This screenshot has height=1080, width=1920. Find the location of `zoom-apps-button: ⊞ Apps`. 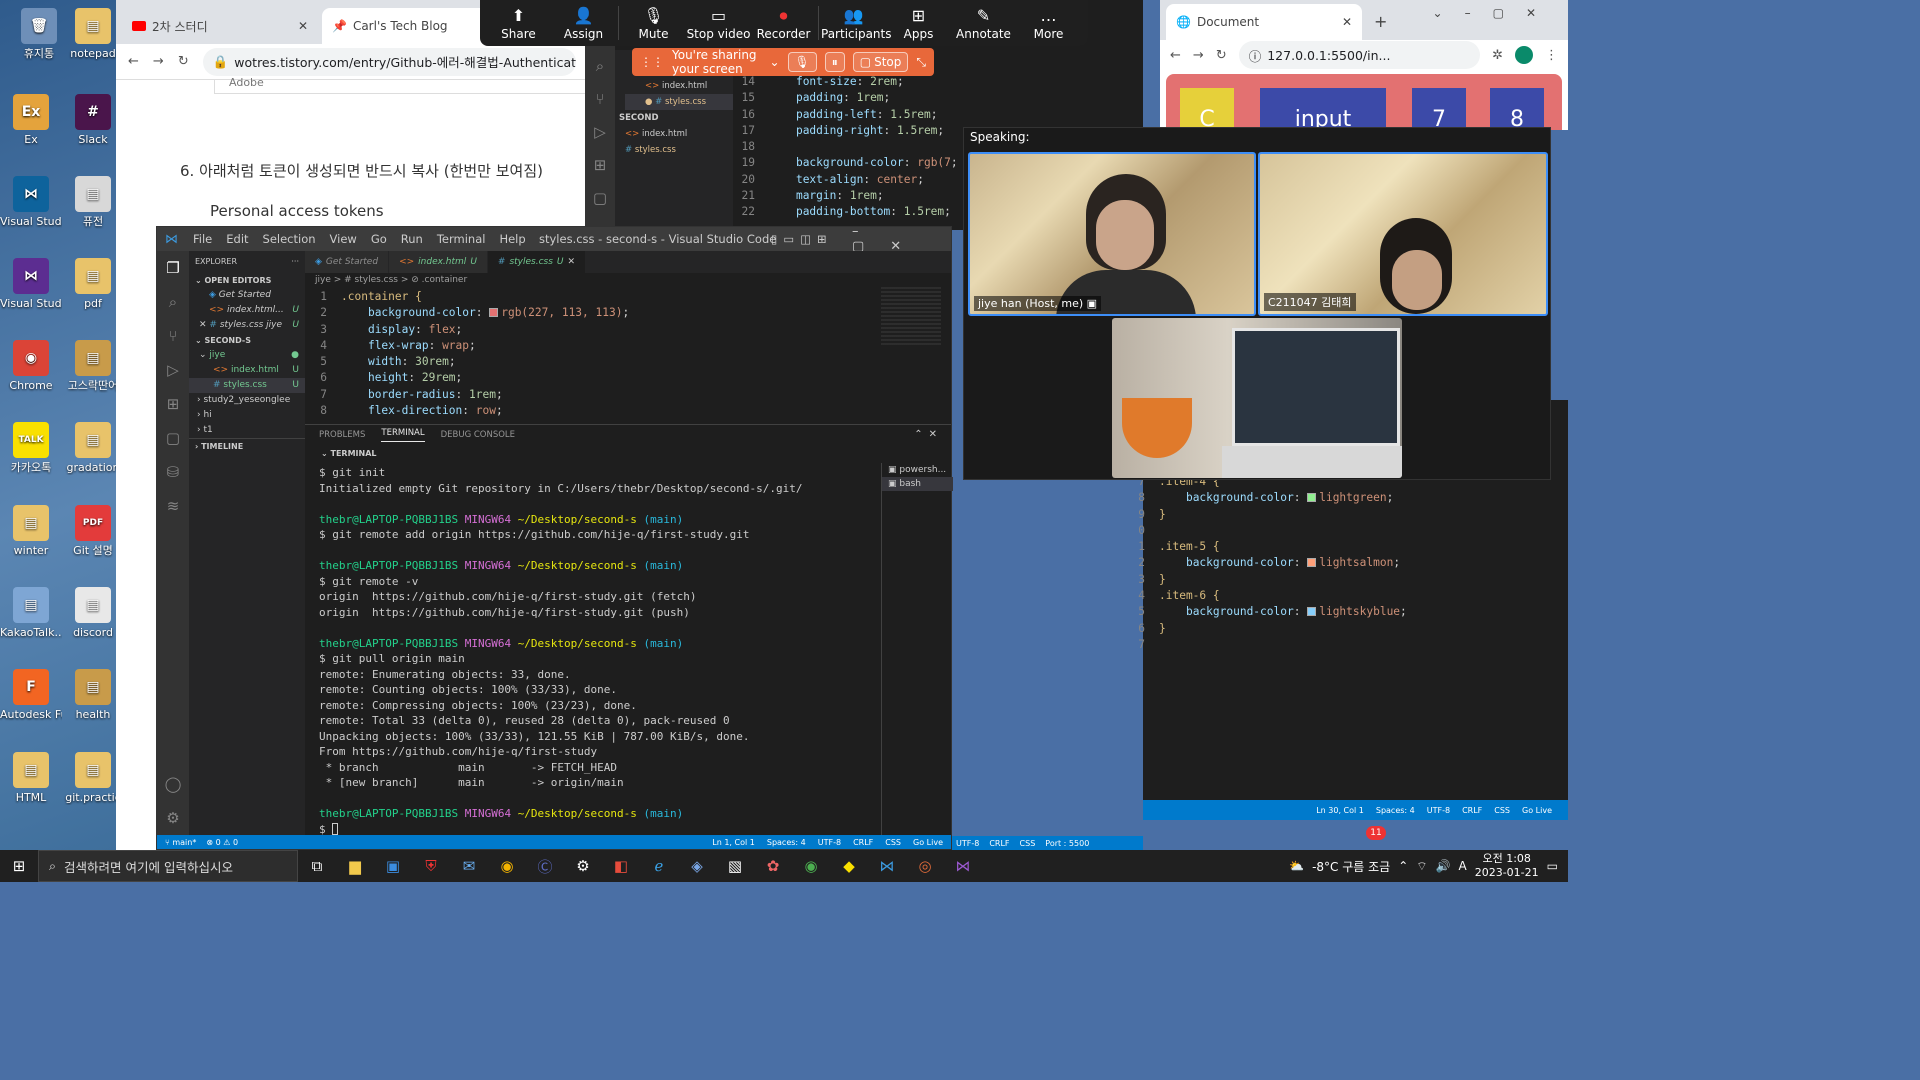

zoom-apps-button: ⊞ Apps is located at coordinates (918, 23).